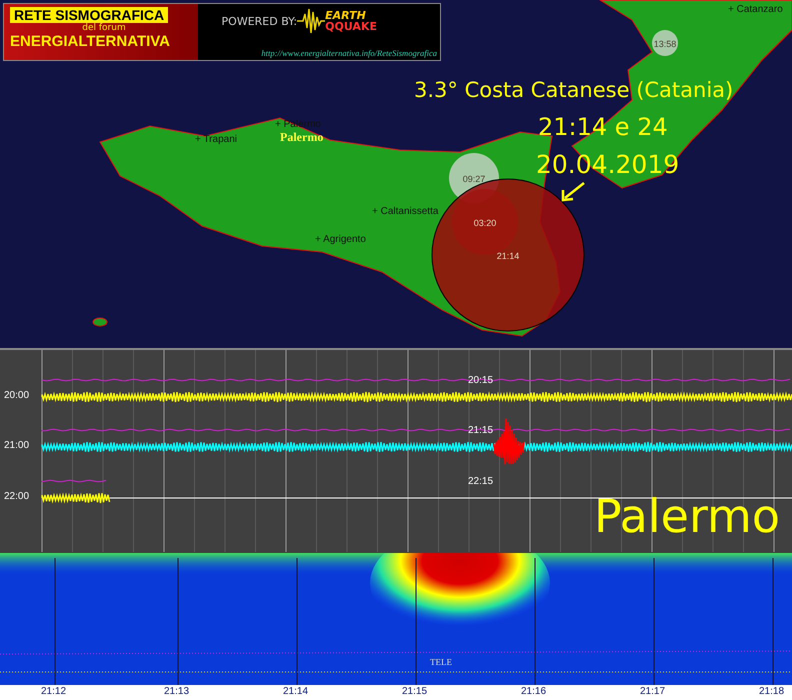 The height and width of the screenshot is (700, 792). What do you see at coordinates (485, 223) in the screenshot?
I see `event-time: 03:20` at bounding box center [485, 223].